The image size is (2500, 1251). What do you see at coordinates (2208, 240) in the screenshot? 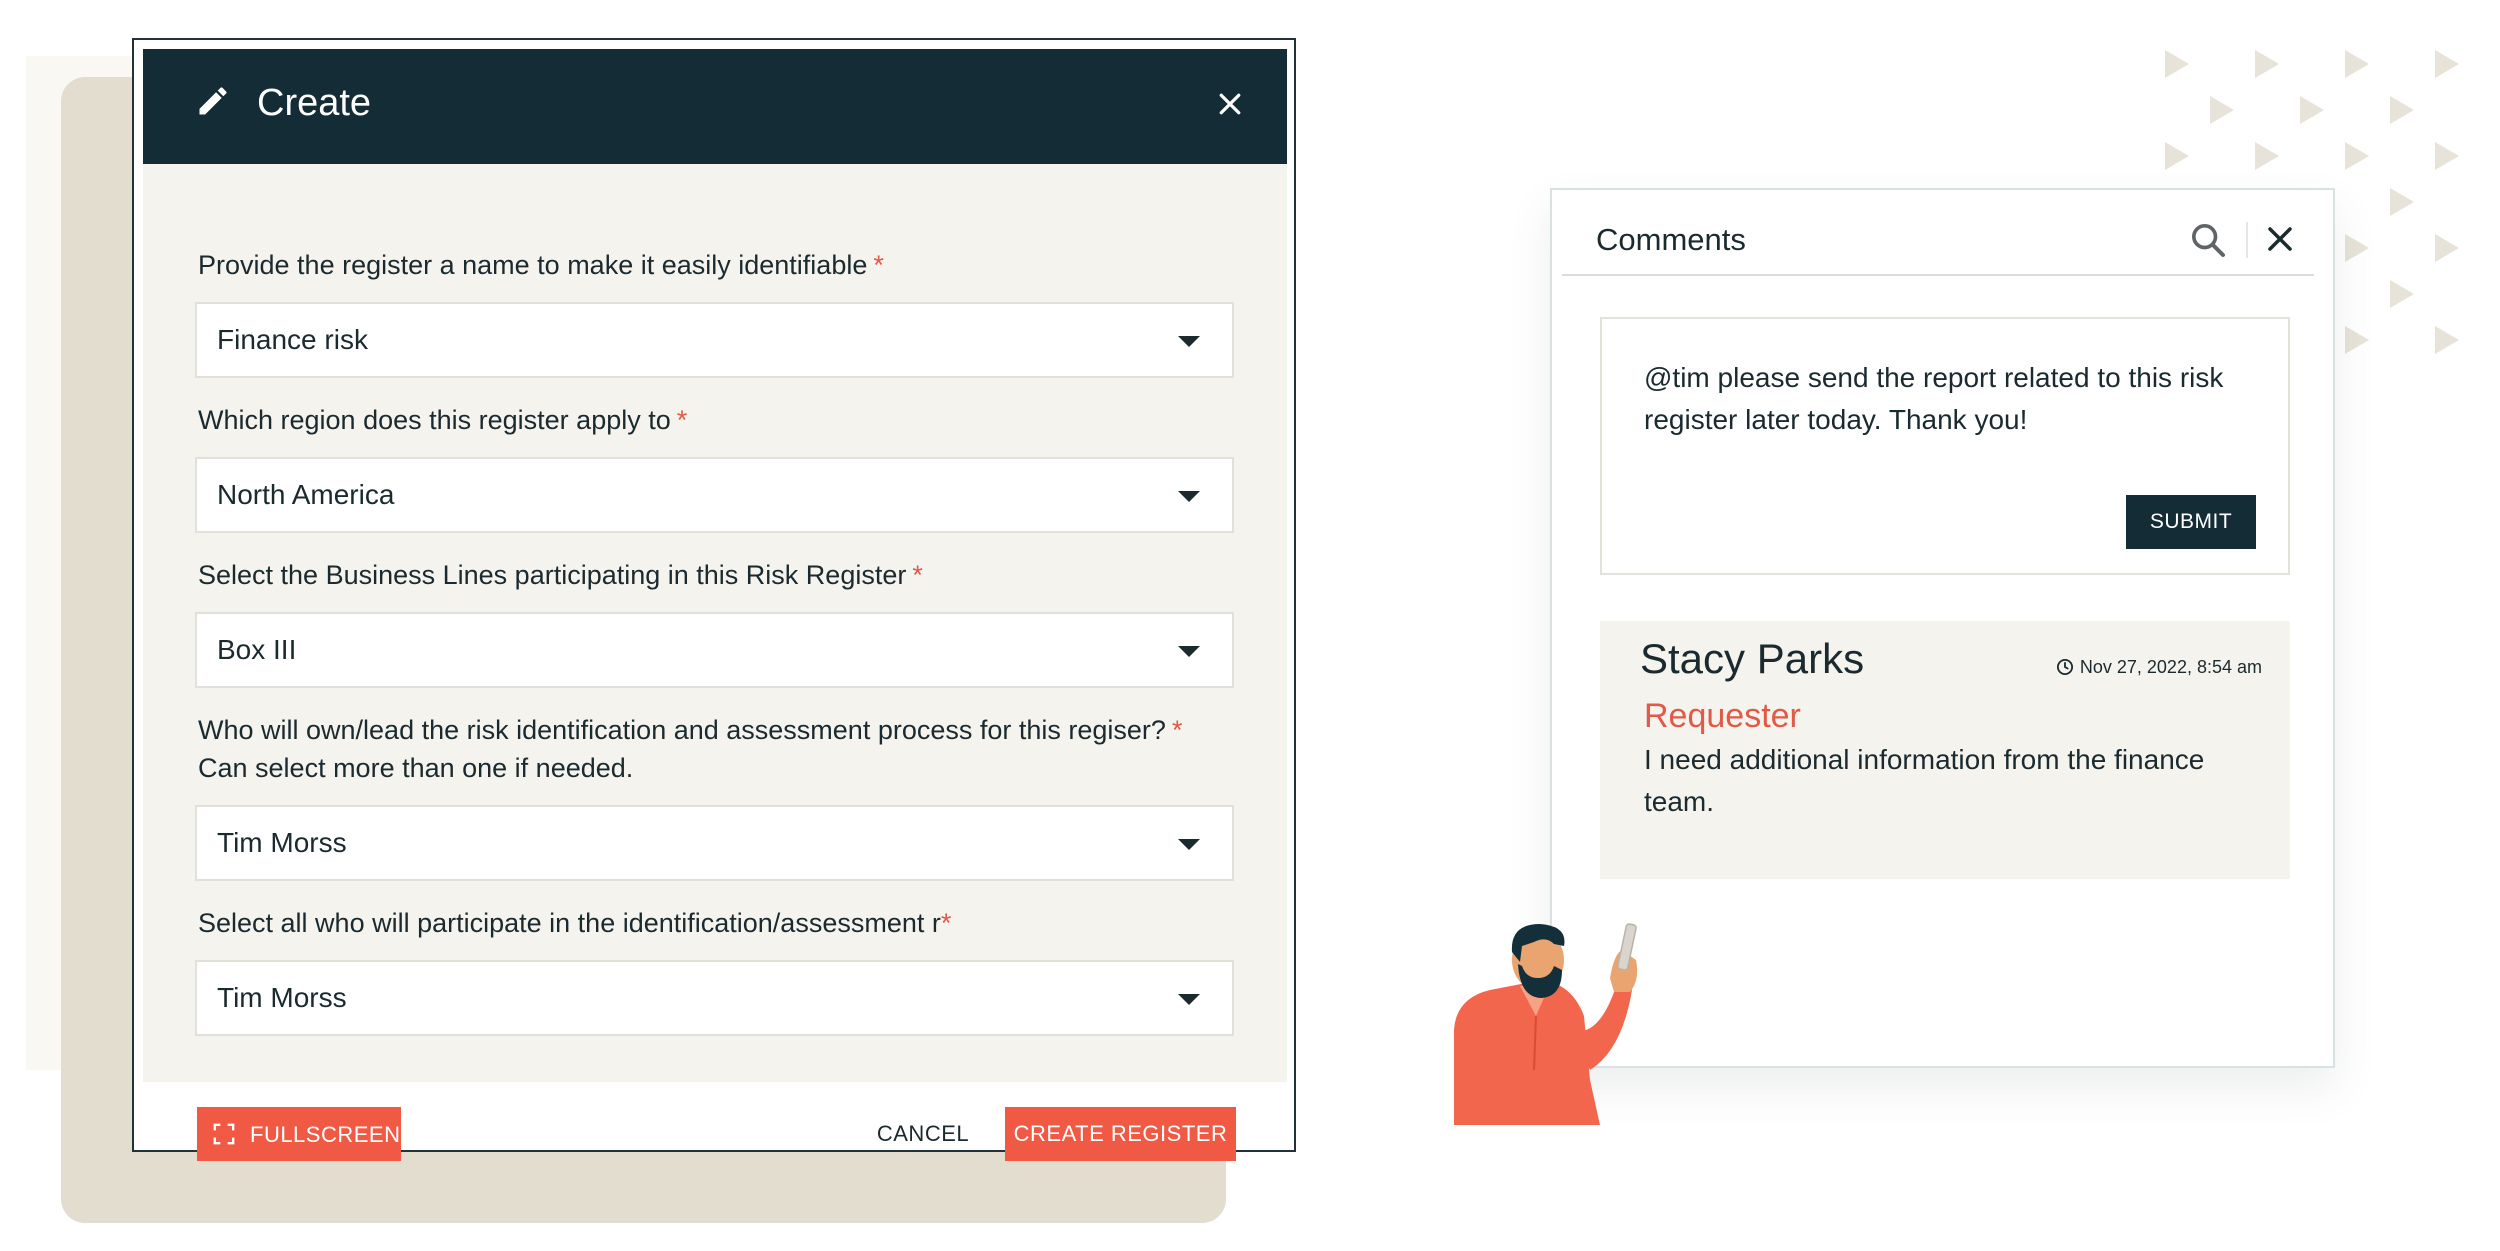
I see `search-icon` at bounding box center [2208, 240].